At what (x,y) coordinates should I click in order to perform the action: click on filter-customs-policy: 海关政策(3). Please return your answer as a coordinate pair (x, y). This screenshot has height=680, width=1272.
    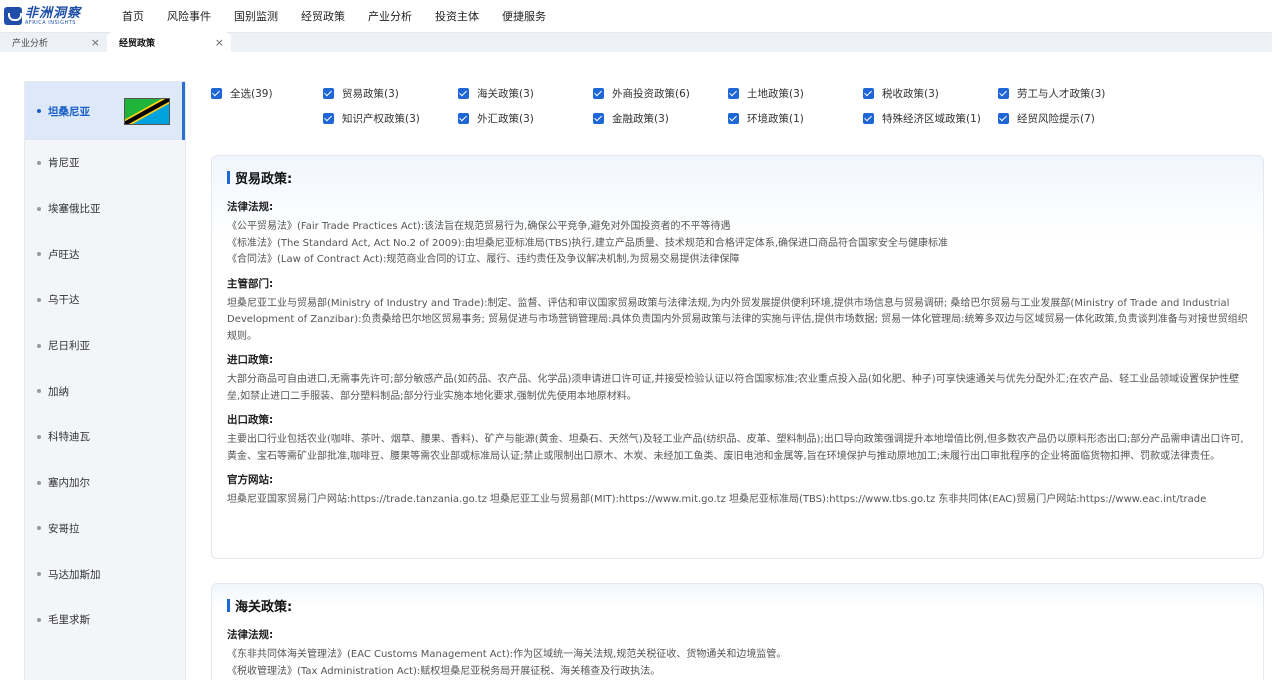
    Looking at the image, I should click on (525, 93).